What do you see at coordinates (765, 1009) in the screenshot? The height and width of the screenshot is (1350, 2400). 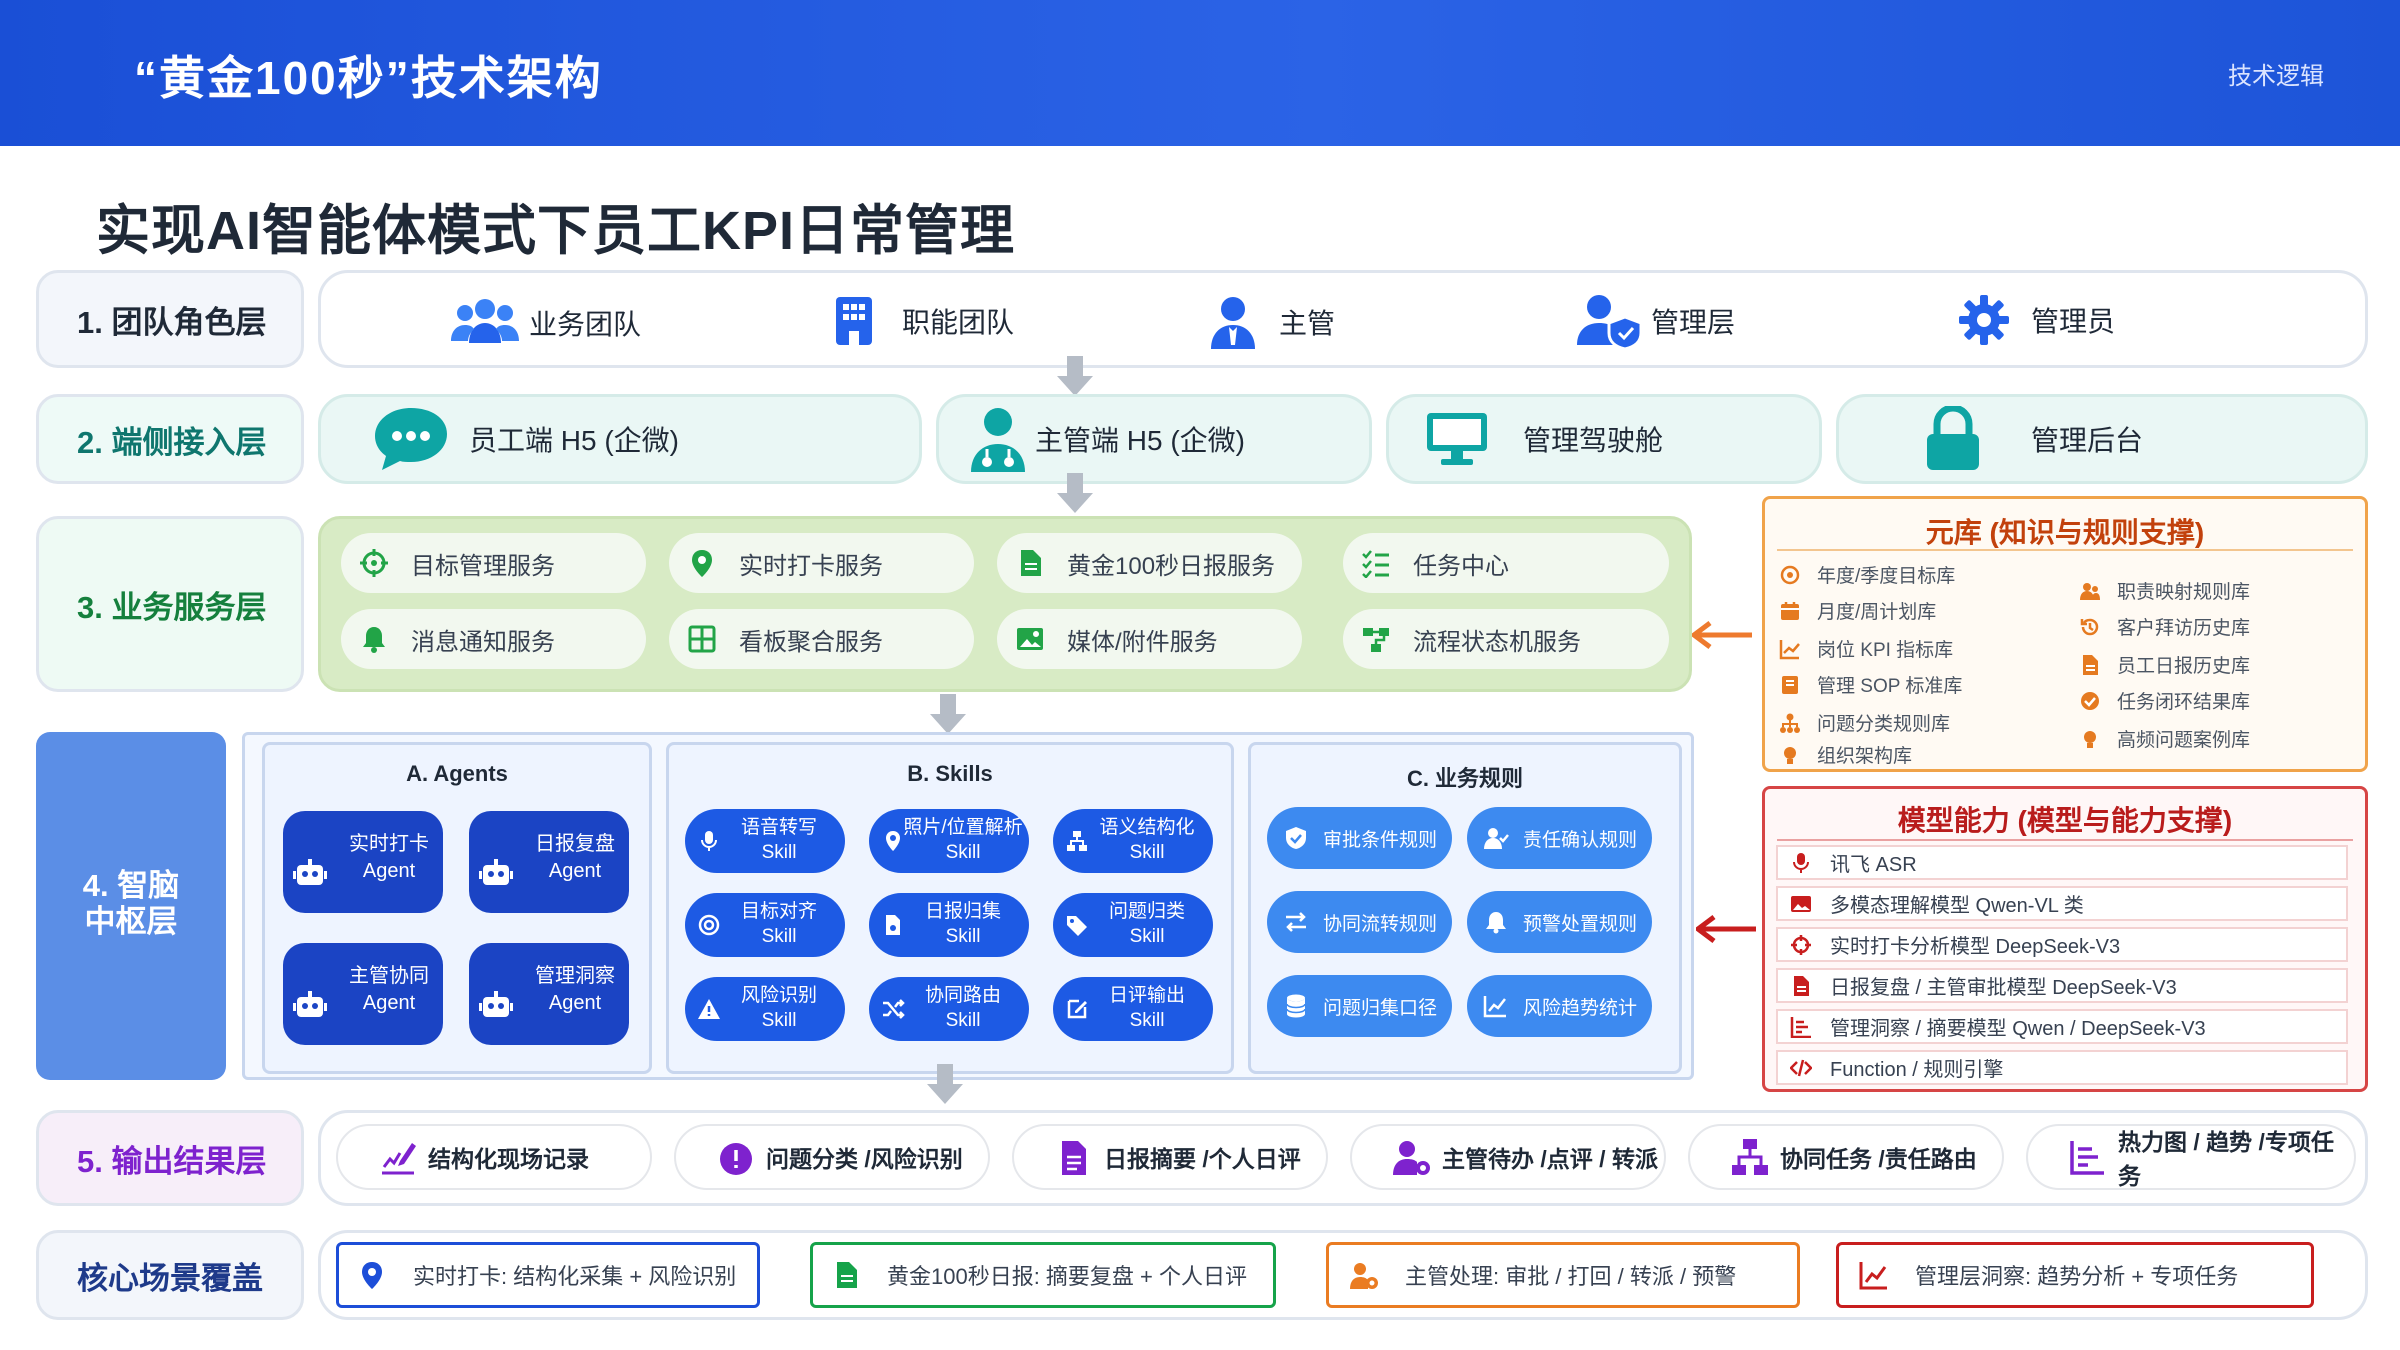 I see `skill-risk-identification: 风险识别 Skill` at bounding box center [765, 1009].